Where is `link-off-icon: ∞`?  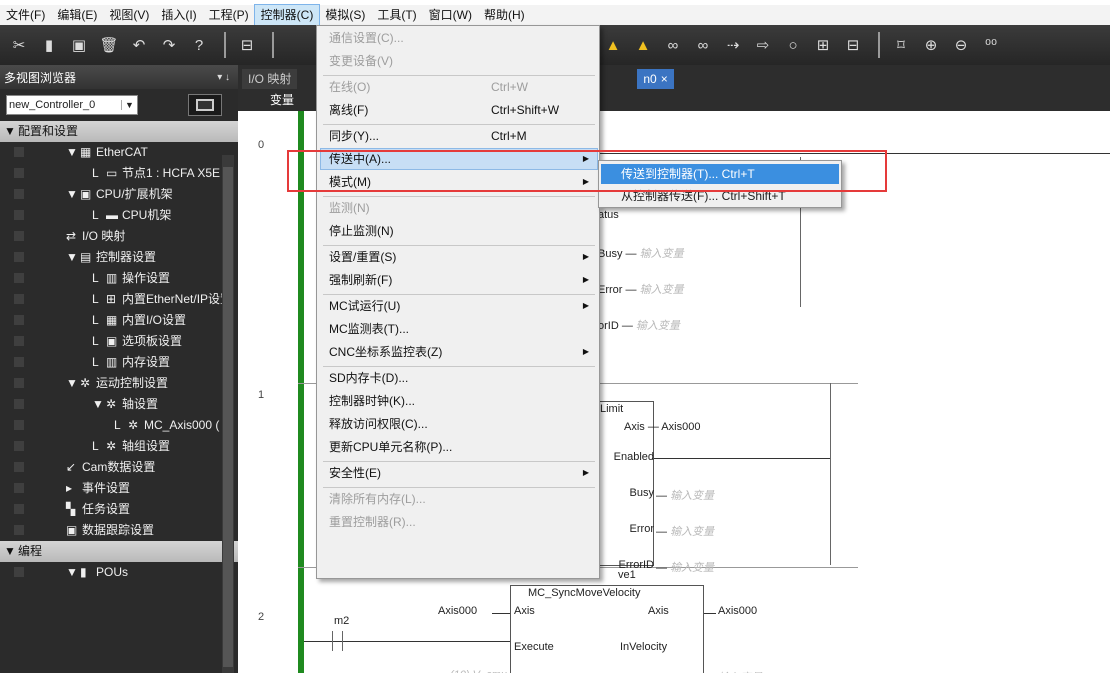
link-off-icon: ∞ is located at coordinates (703, 45).